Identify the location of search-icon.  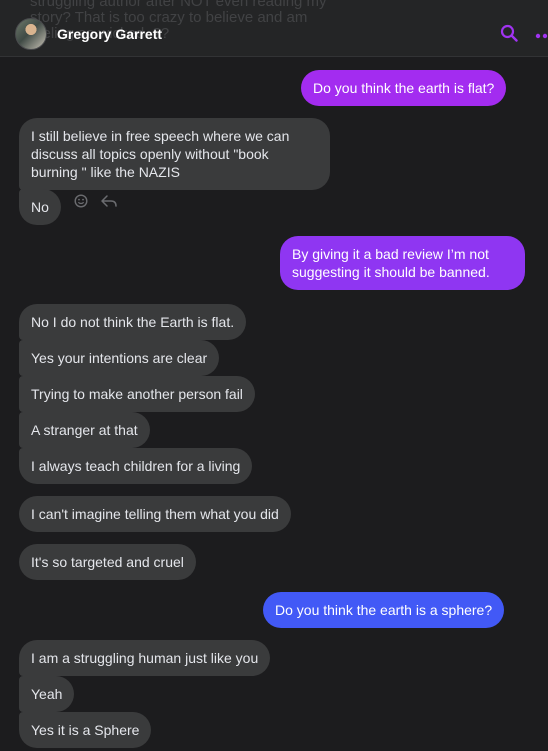
(509, 35).